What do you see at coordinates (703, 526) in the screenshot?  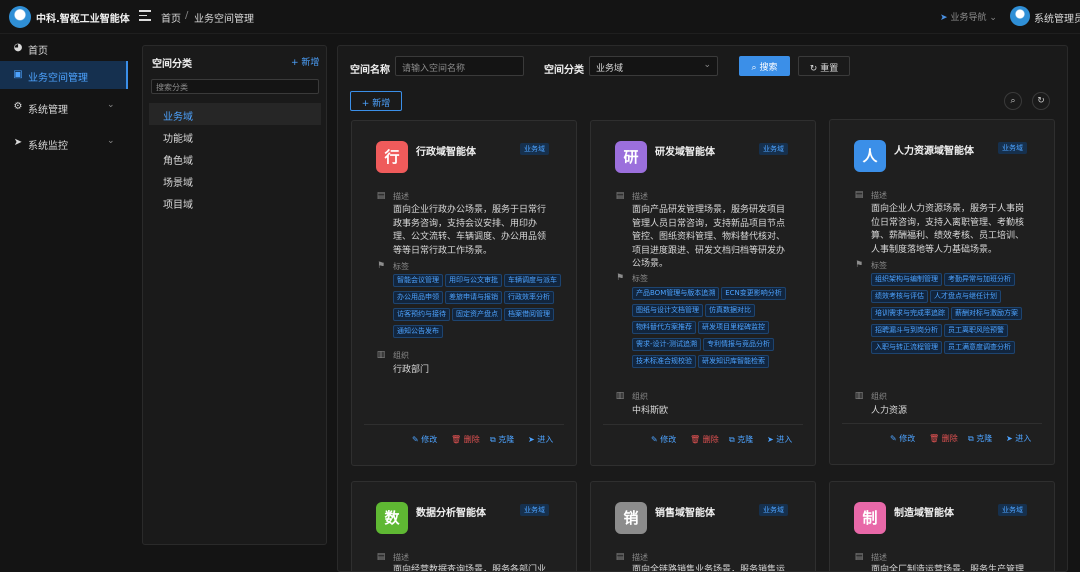 I see `agent-card: 销 销售域智能体 业务域 ▤ 描述 面向全链路销售业务场景，服务销售运` at bounding box center [703, 526].